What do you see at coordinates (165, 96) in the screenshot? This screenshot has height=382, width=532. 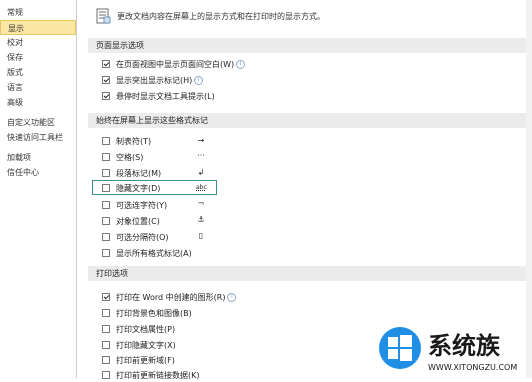 I see `option-label: 悬停时显示文档工具提示(L)` at bounding box center [165, 96].